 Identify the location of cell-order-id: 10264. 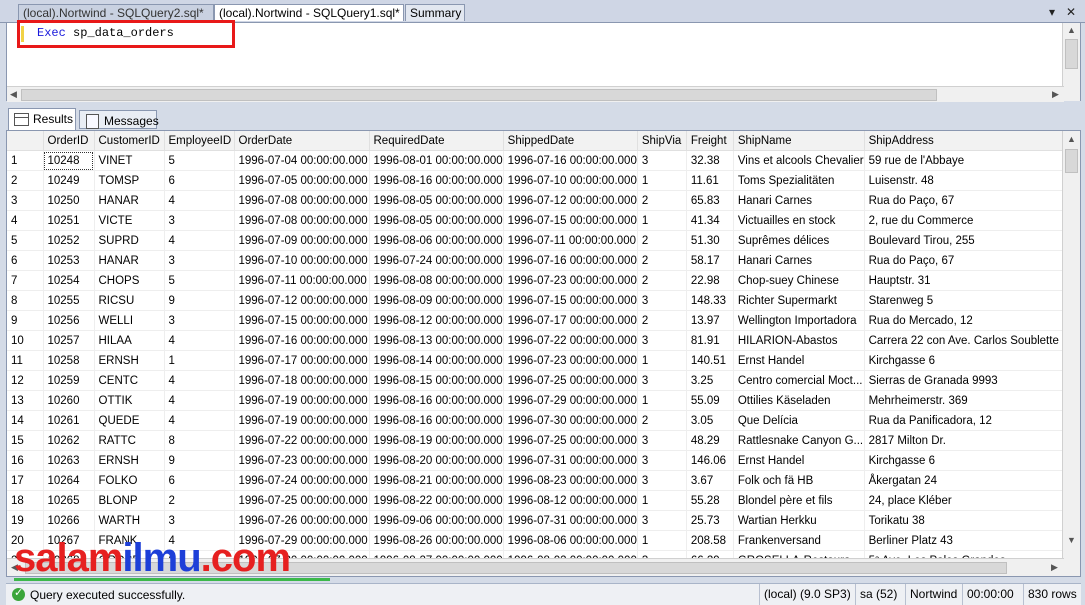
(69, 480).